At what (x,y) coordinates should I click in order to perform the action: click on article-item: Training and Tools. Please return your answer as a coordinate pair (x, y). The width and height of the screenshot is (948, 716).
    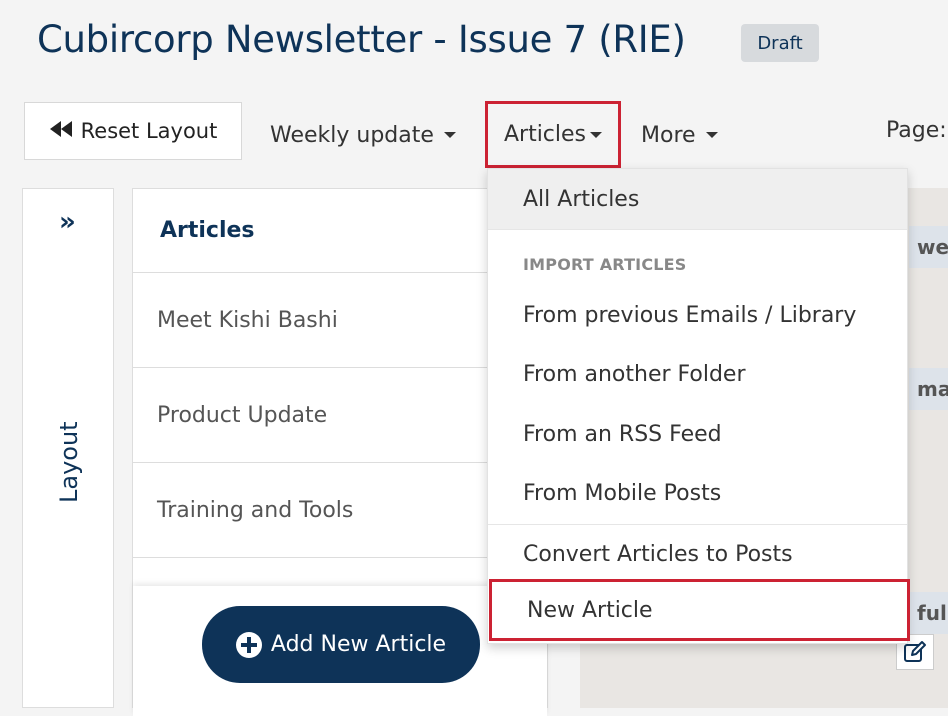
    Looking at the image, I should click on (340, 510).